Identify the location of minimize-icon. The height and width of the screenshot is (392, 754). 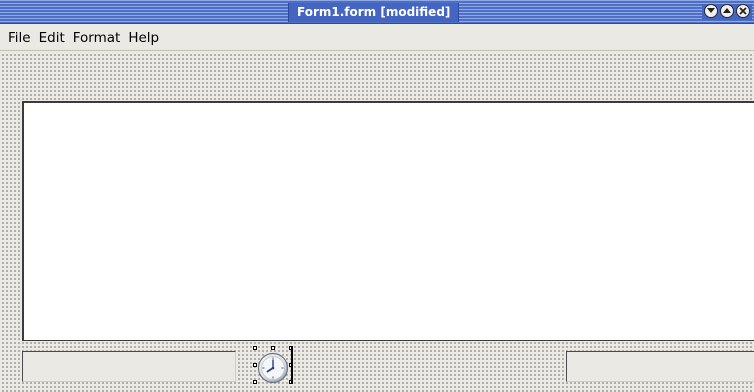
(711, 11).